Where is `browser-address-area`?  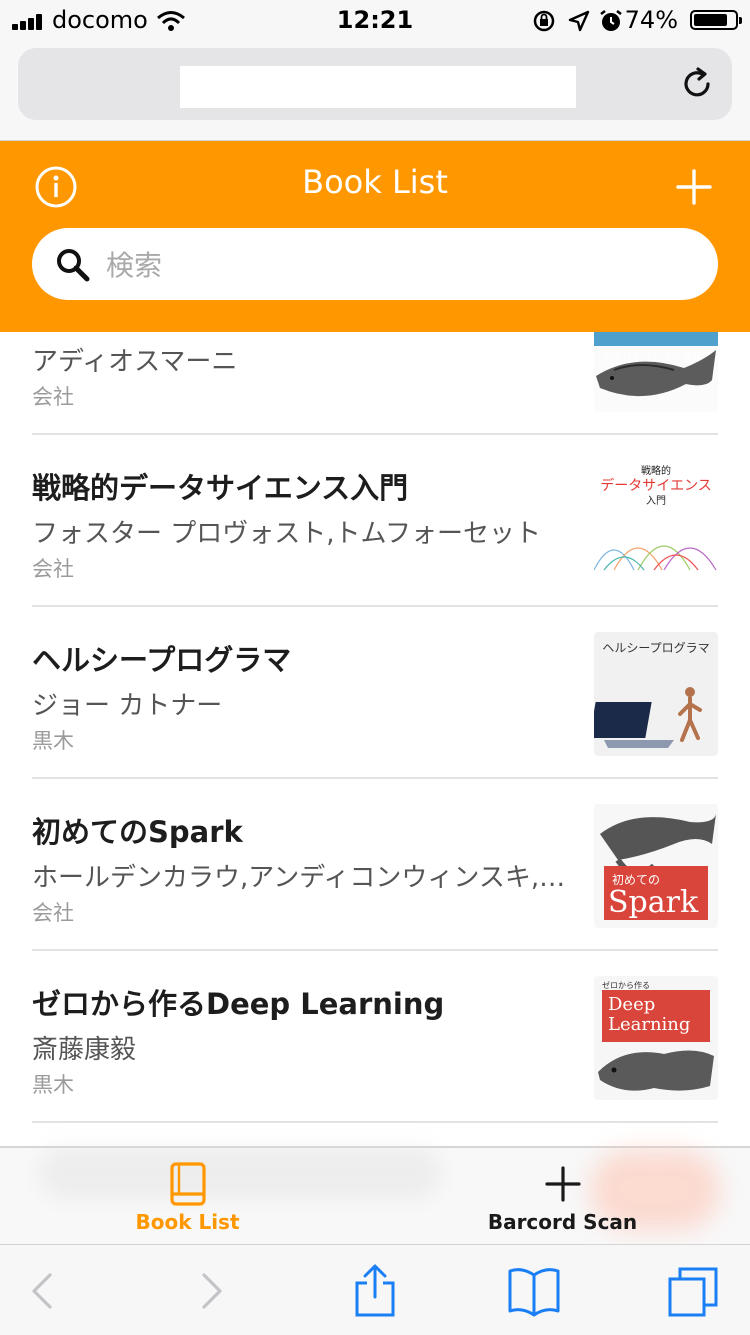 browser-address-area is located at coordinates (375, 90).